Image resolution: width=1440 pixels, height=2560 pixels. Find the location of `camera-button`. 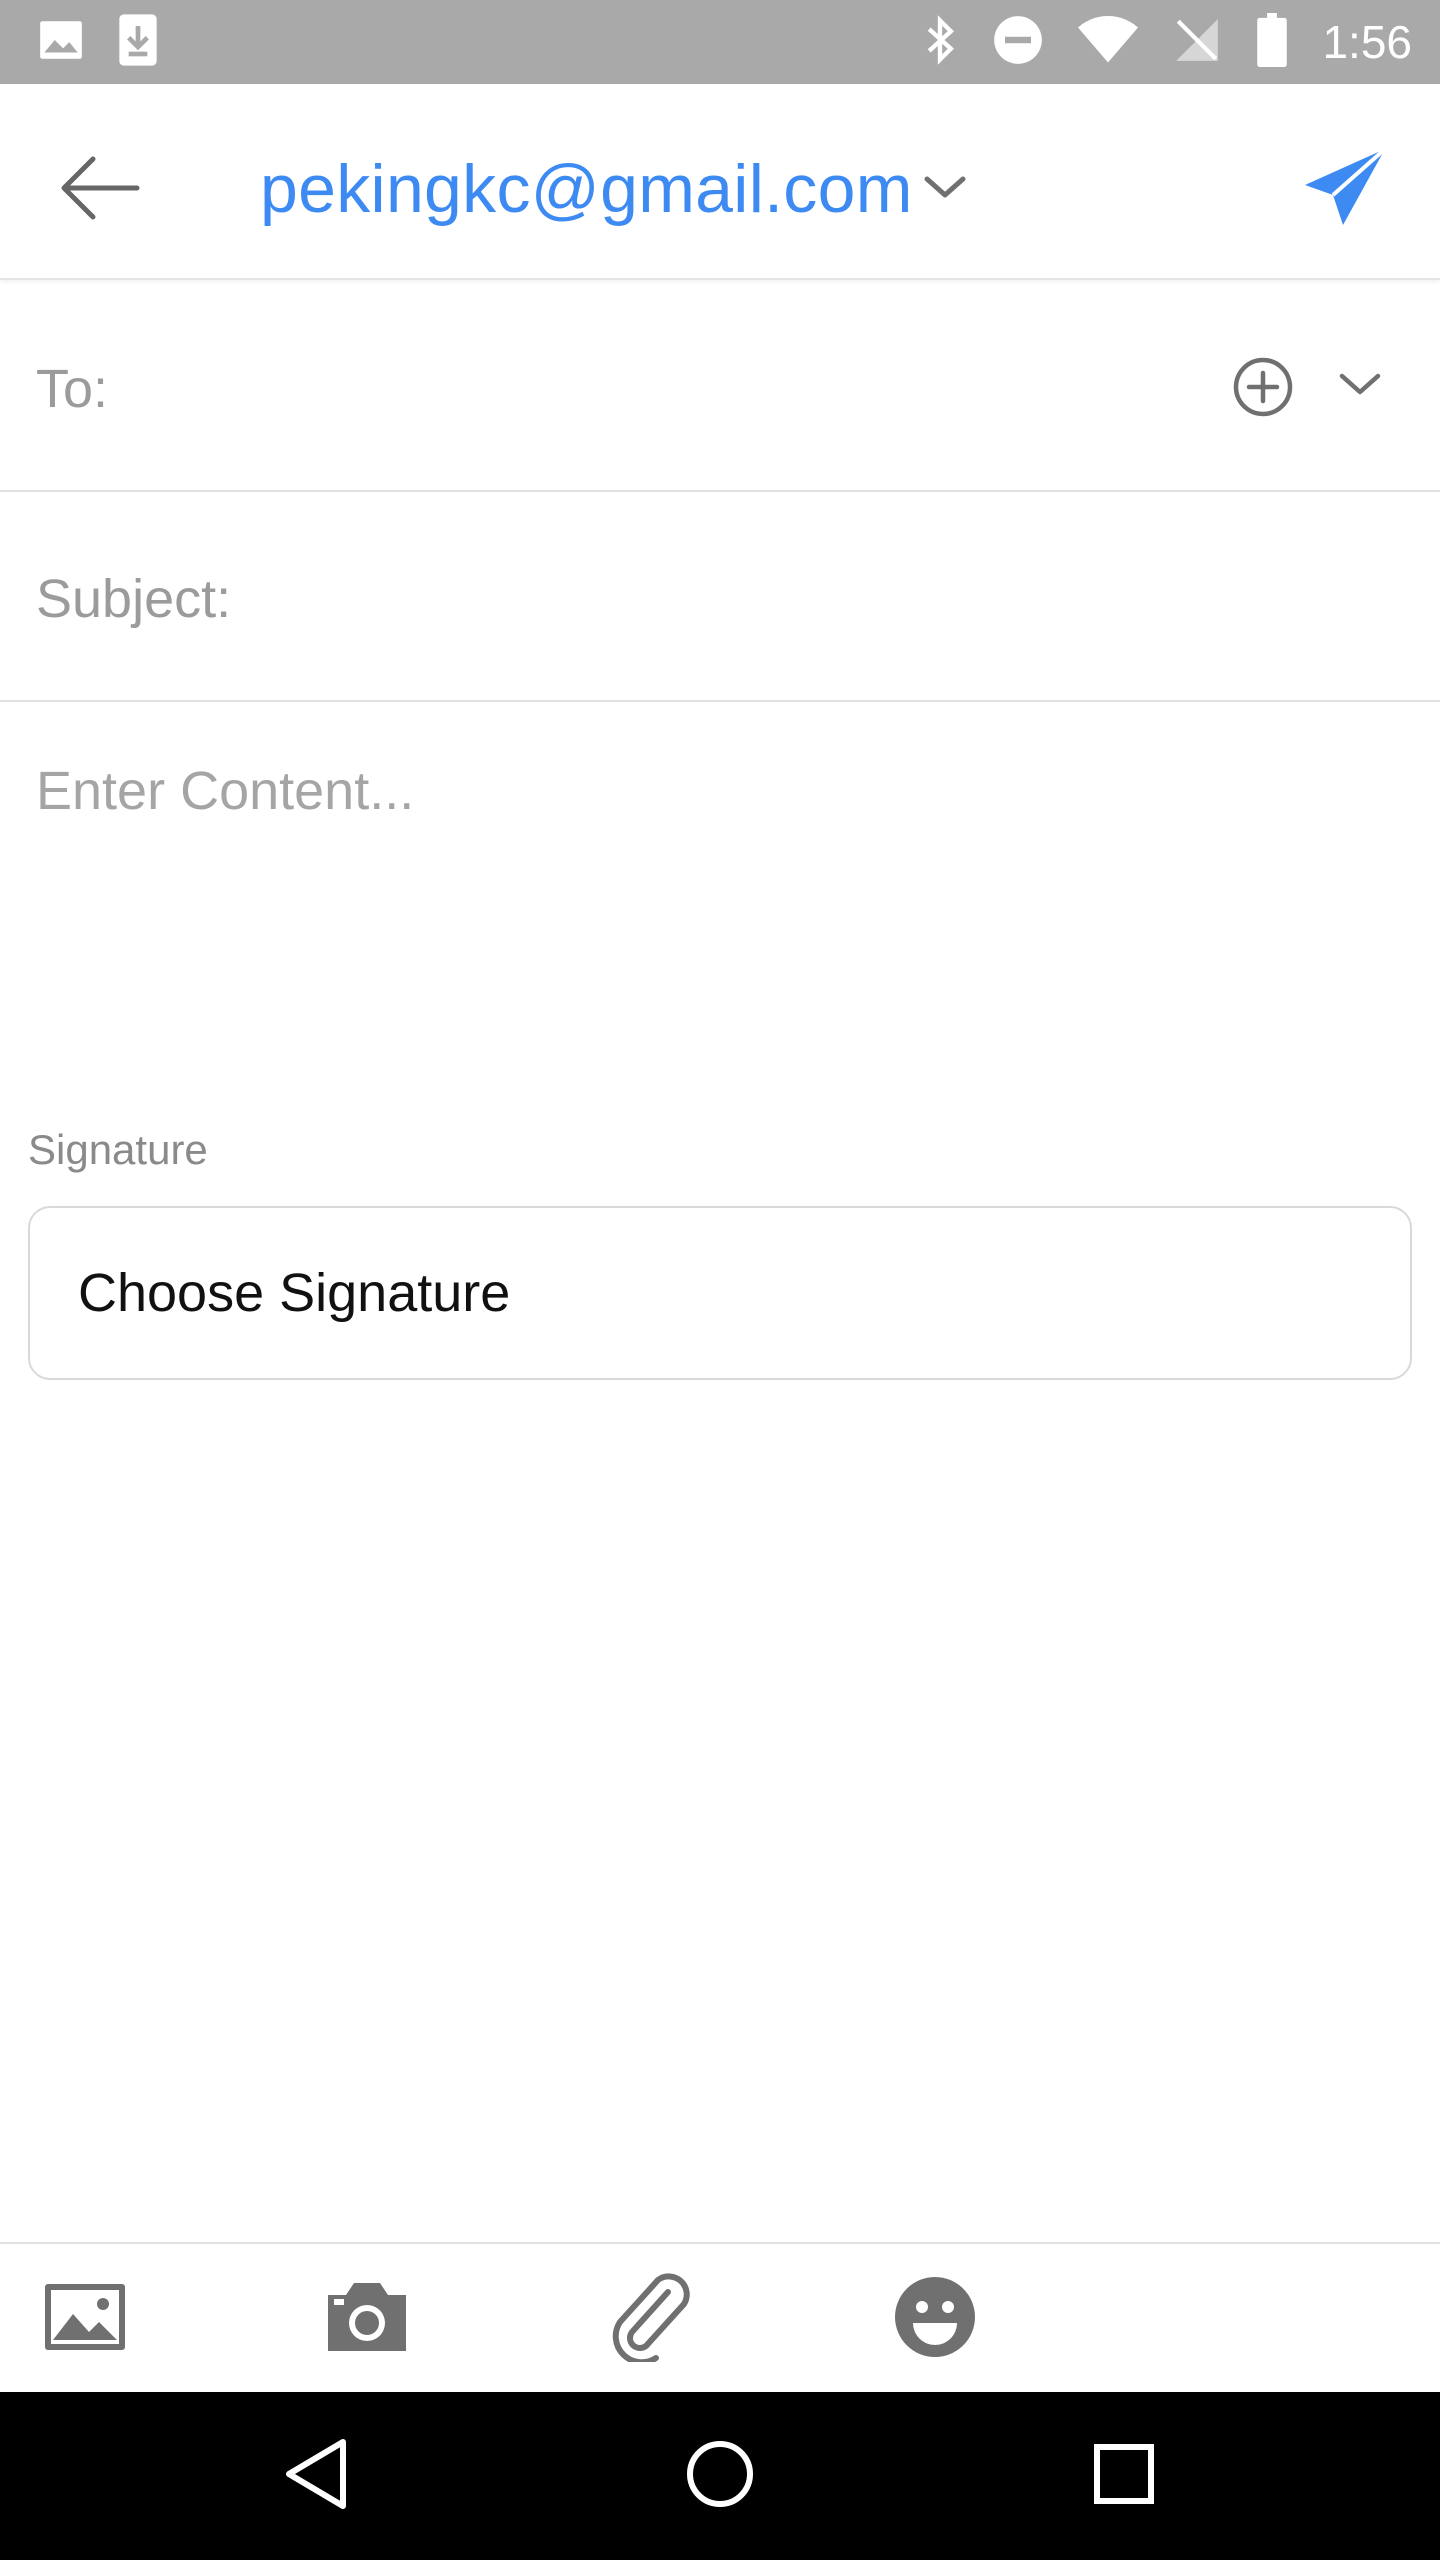

camera-button is located at coordinates (367, 2319).